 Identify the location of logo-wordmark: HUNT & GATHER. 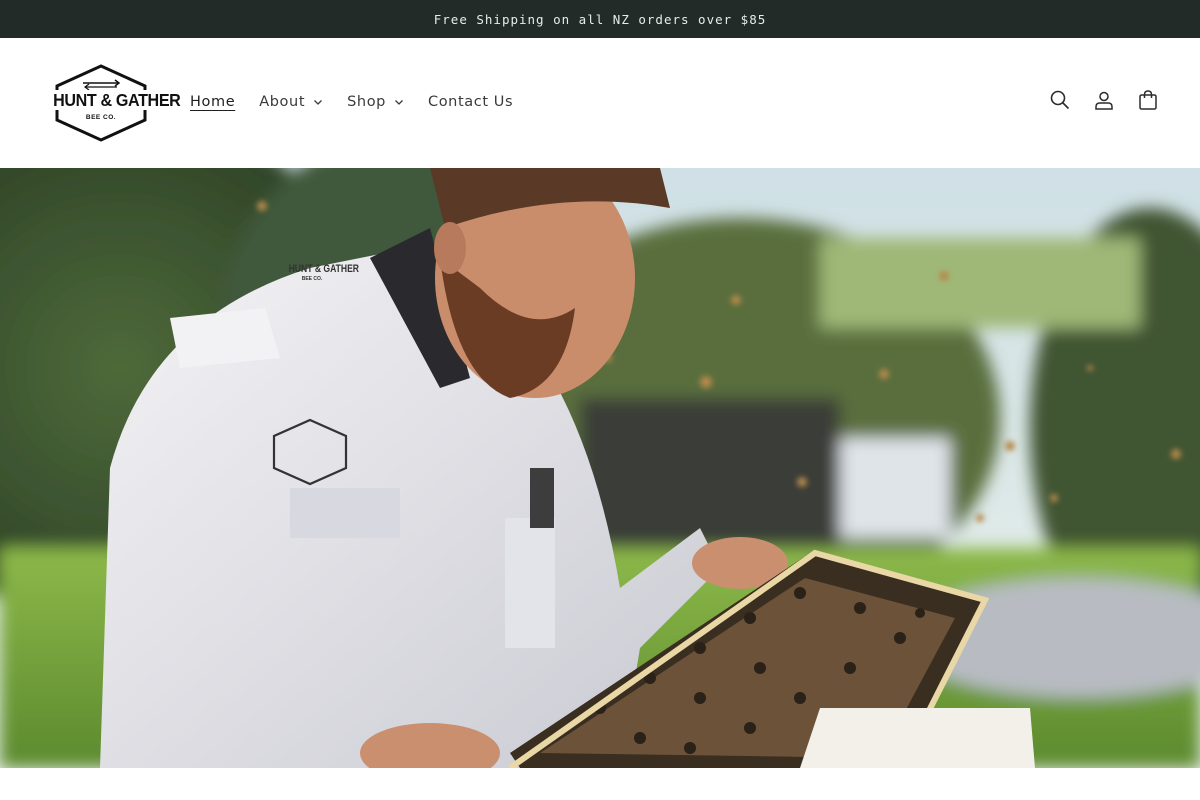
(117, 100).